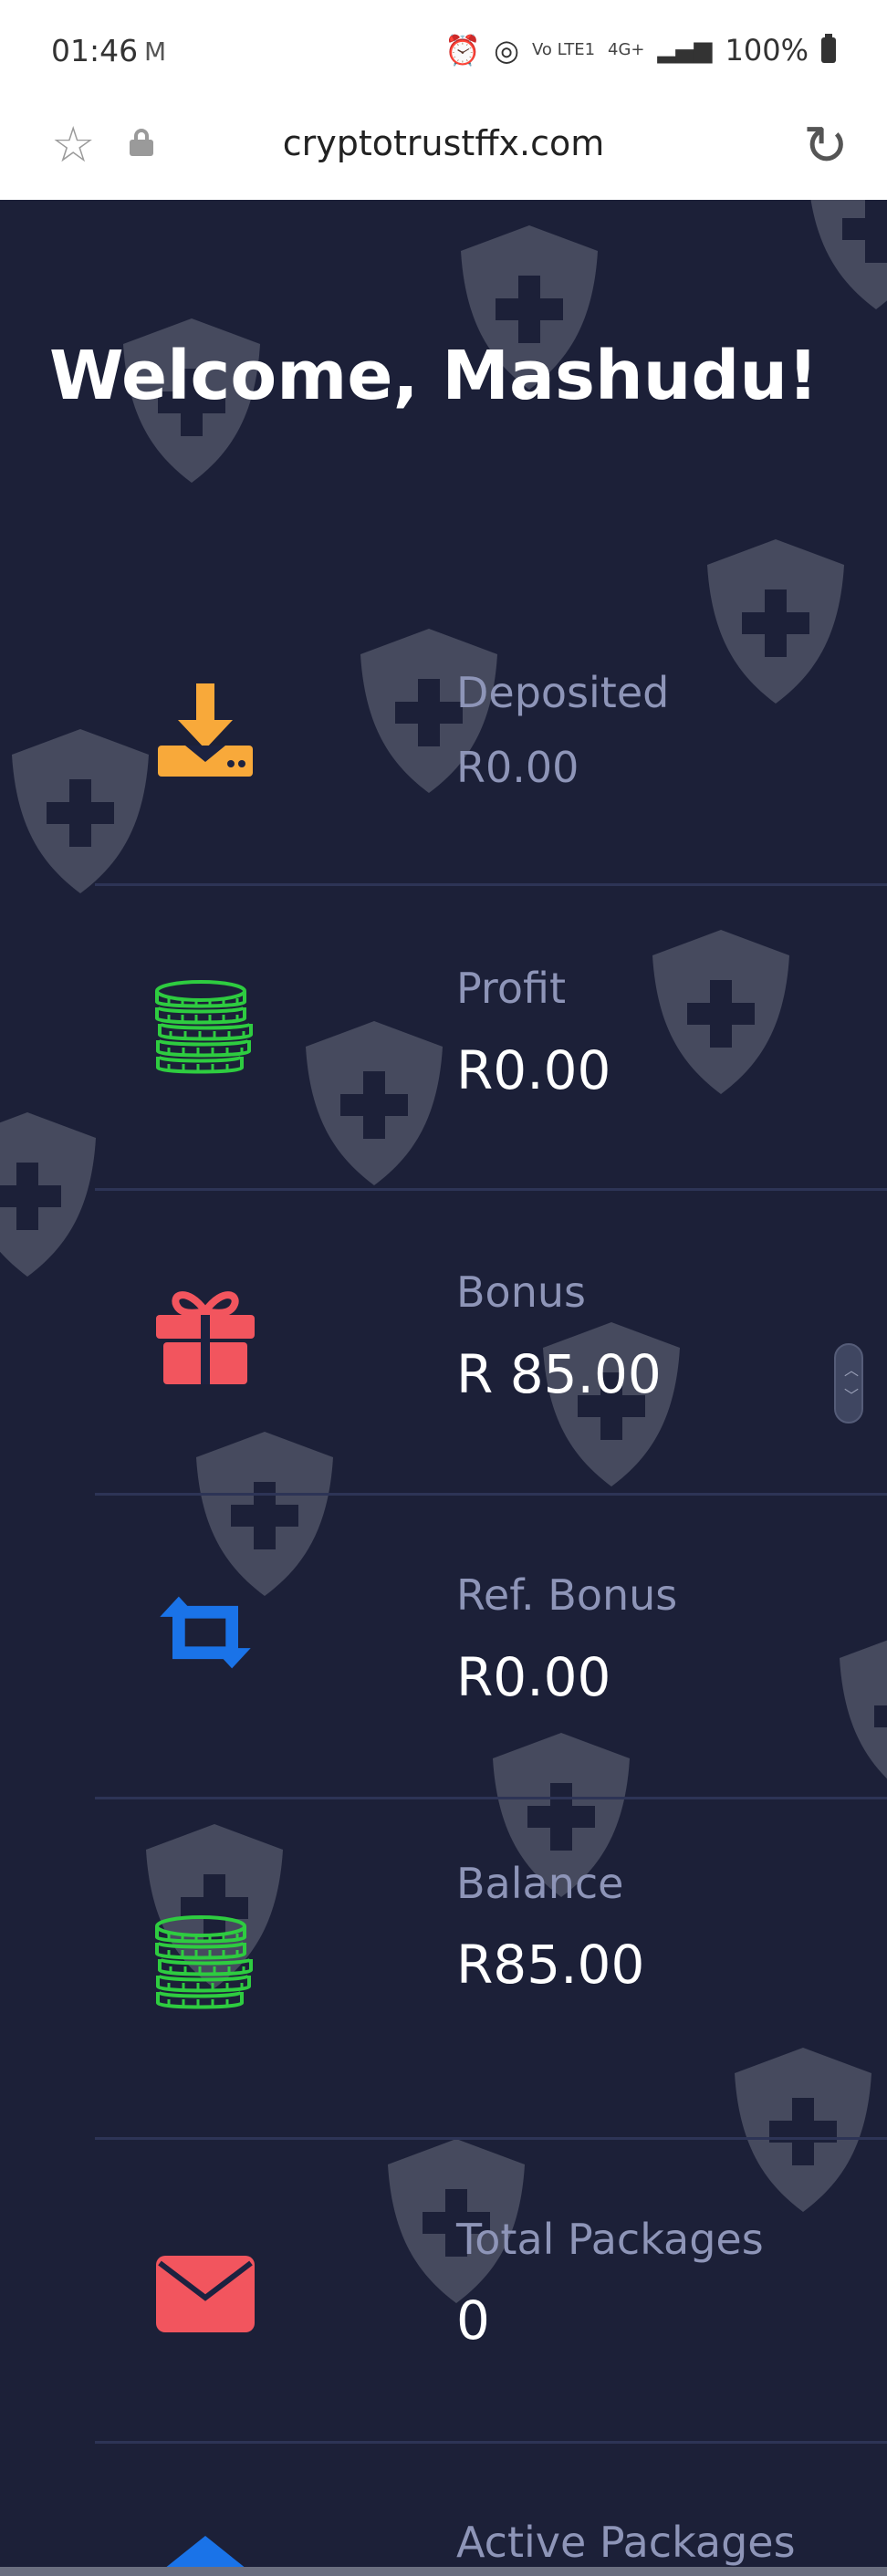 This screenshot has width=887, height=2576. What do you see at coordinates (559, 1374) in the screenshot?
I see `stat-value: R 85.00` at bounding box center [559, 1374].